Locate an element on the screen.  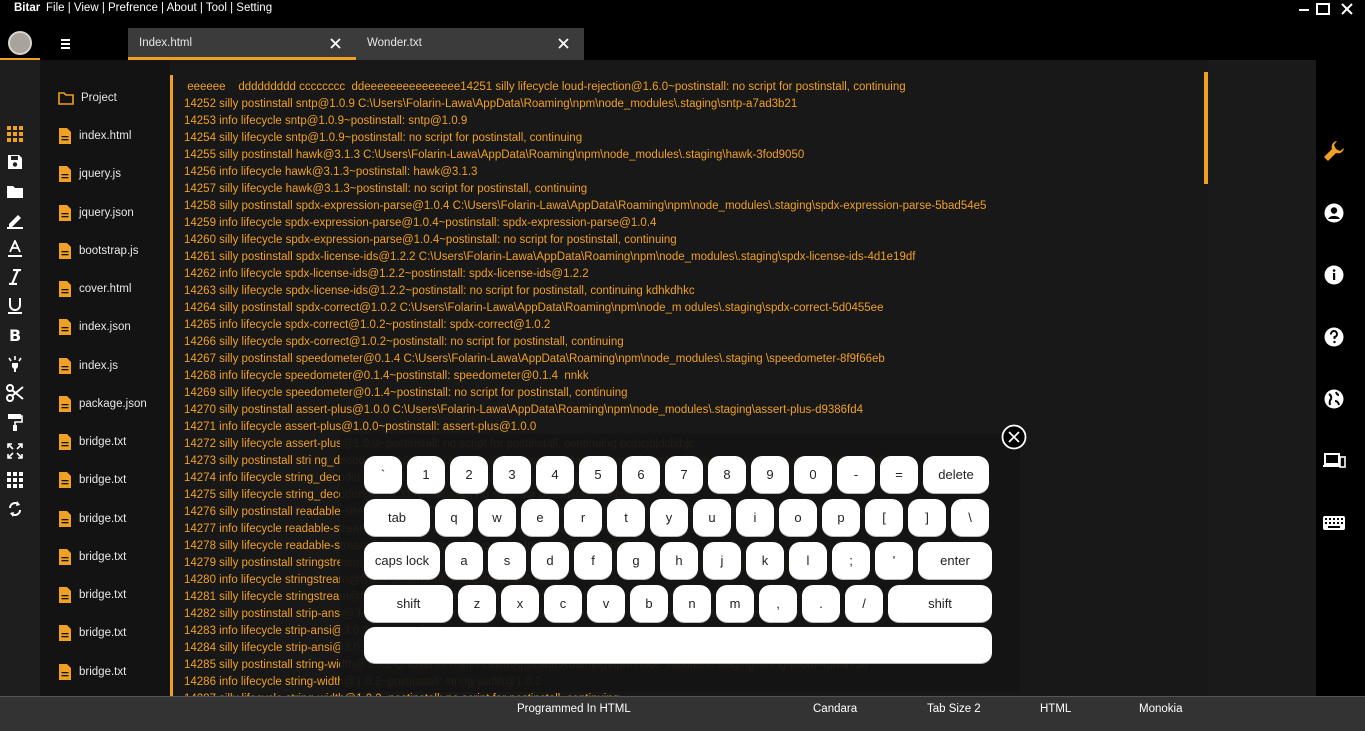
key: 9 is located at coordinates (770, 474).